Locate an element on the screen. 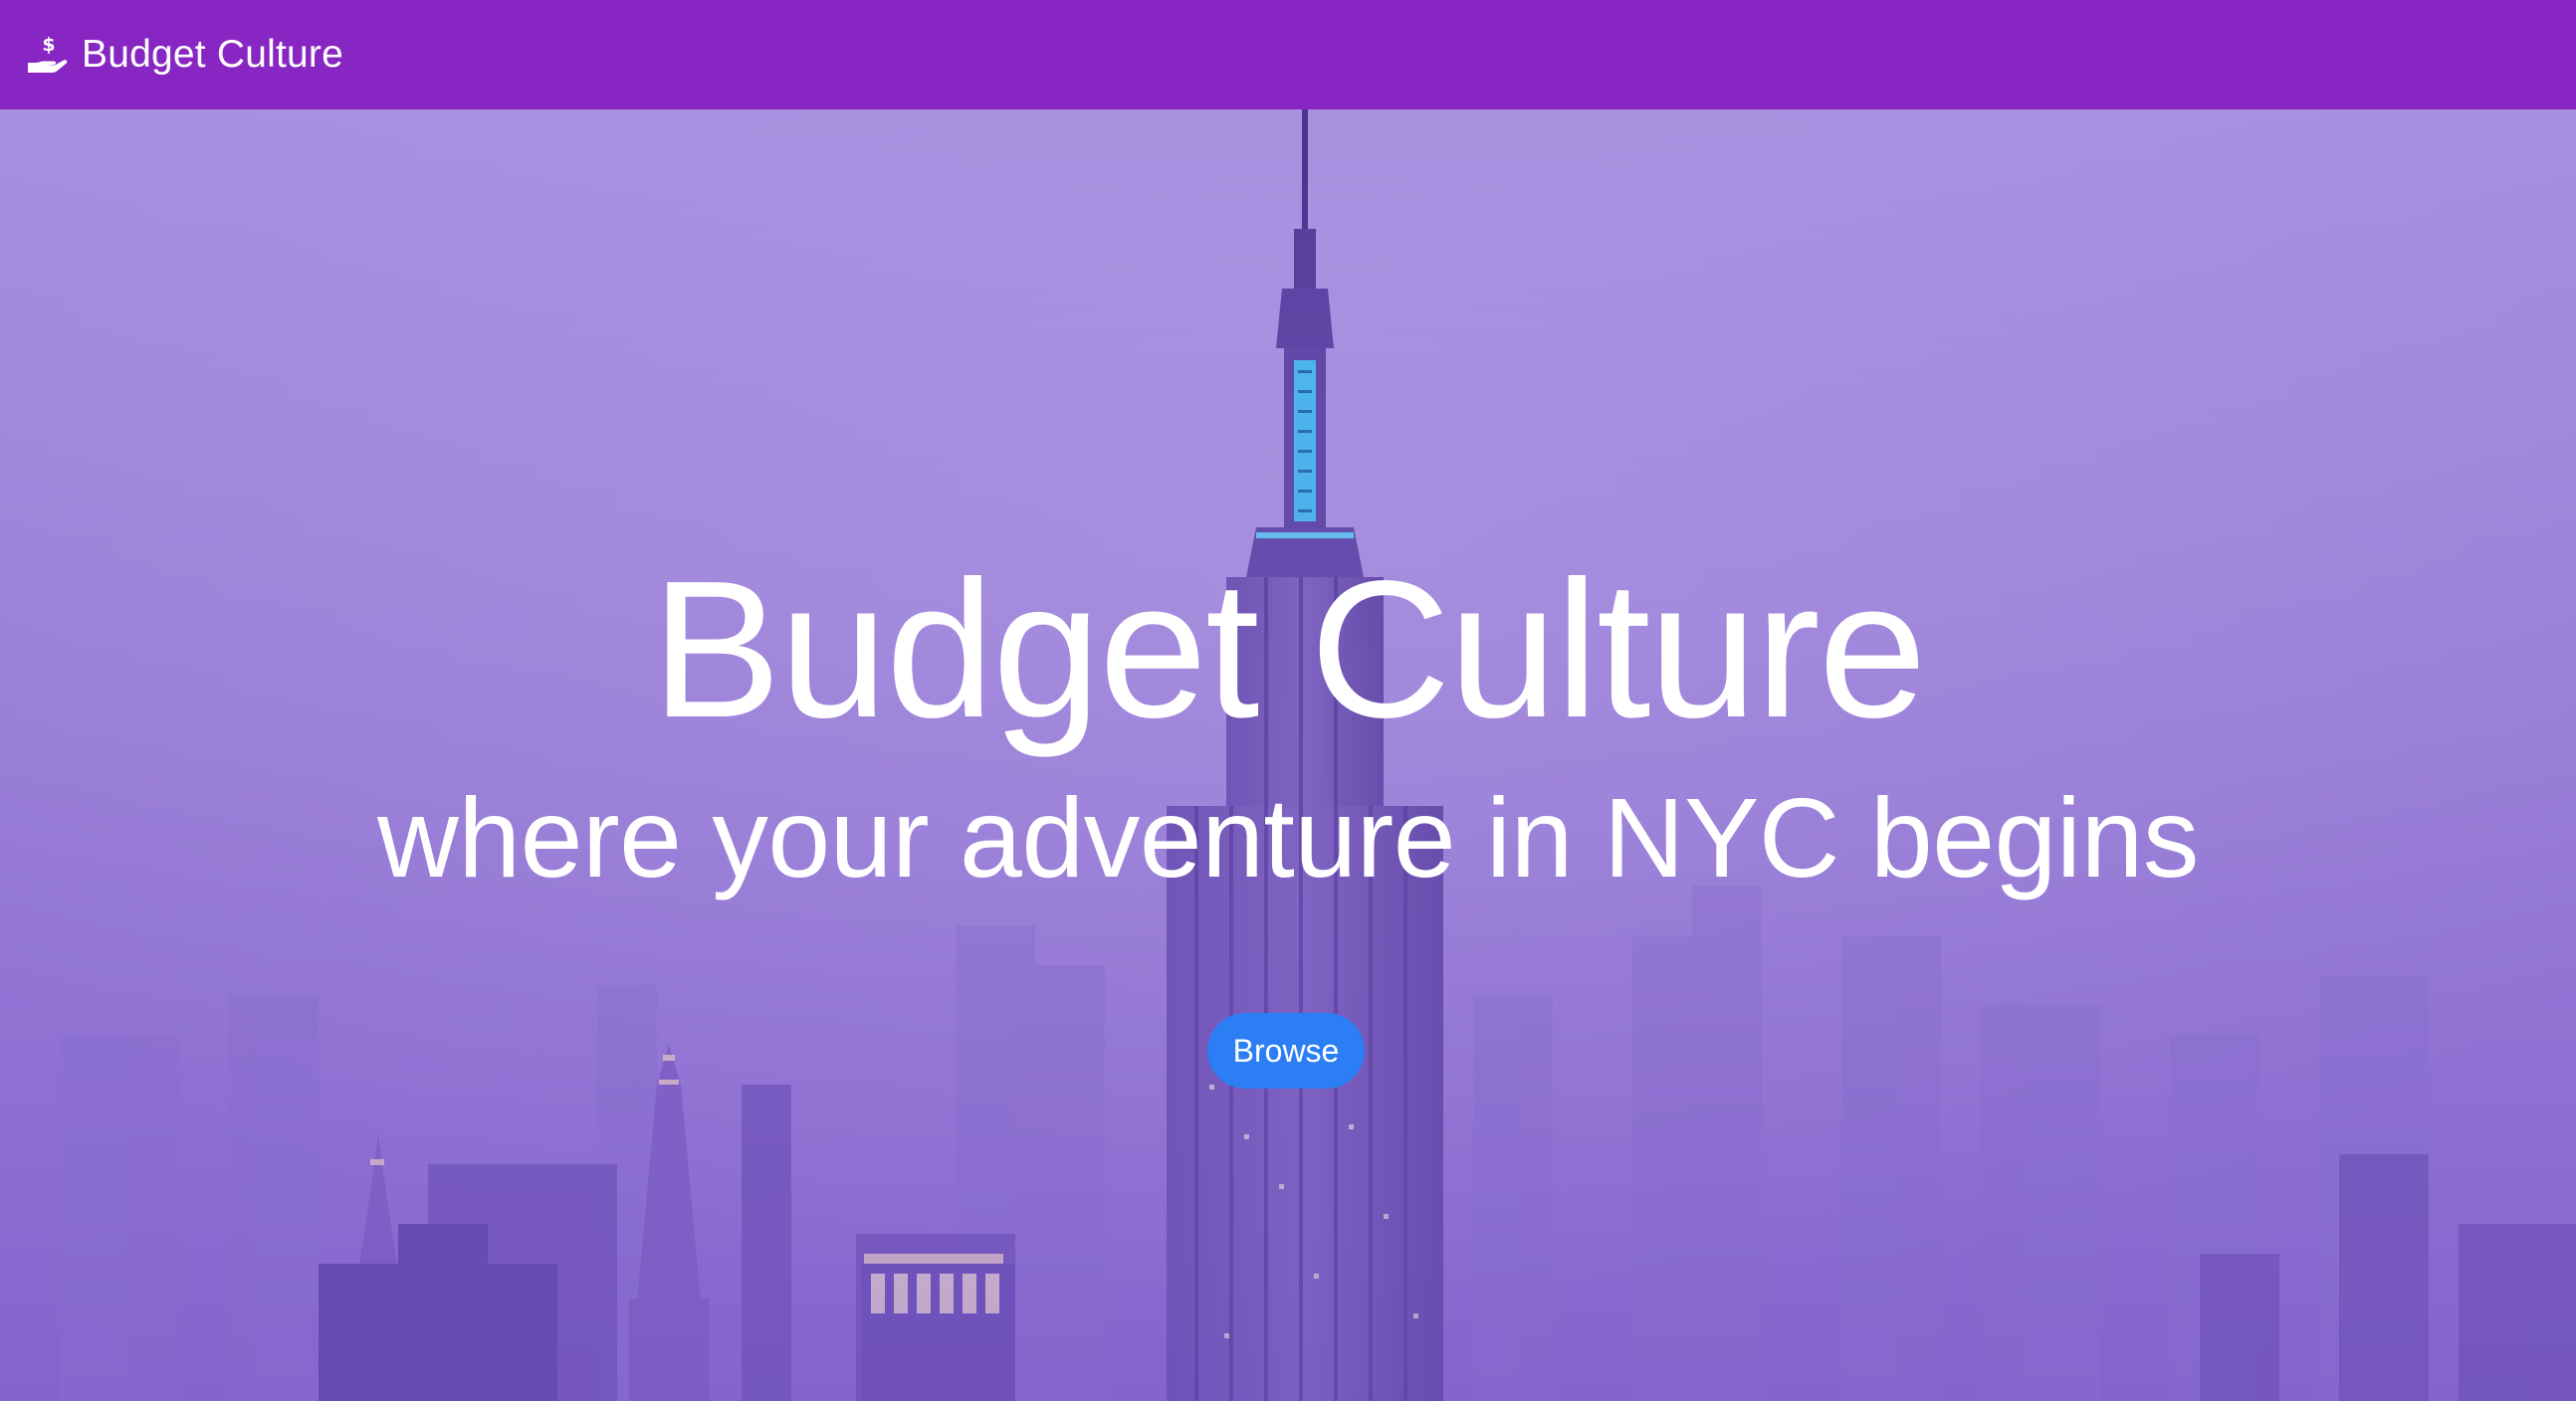  hero-title: Budget Culture is located at coordinates (1289, 649).